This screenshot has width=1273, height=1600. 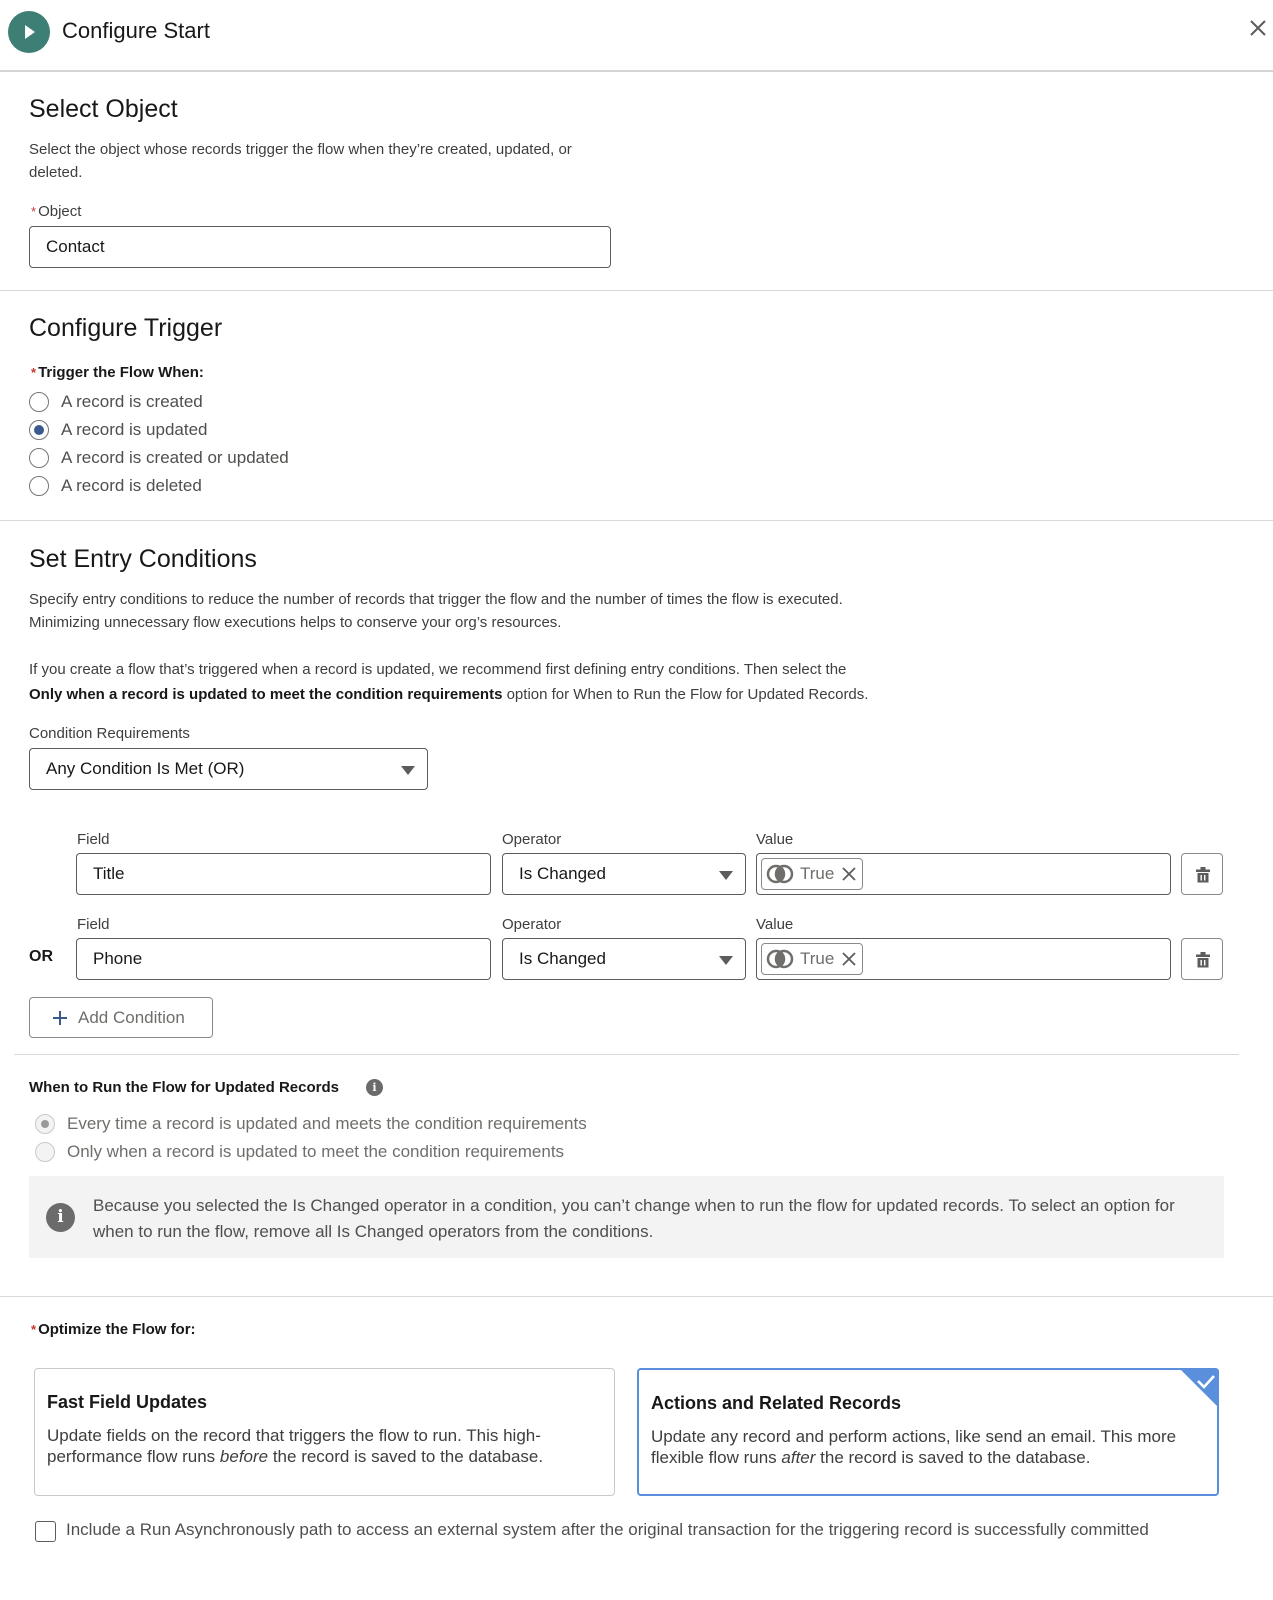 What do you see at coordinates (963, 874) in the screenshot?
I see `condition-1-value-input: True` at bounding box center [963, 874].